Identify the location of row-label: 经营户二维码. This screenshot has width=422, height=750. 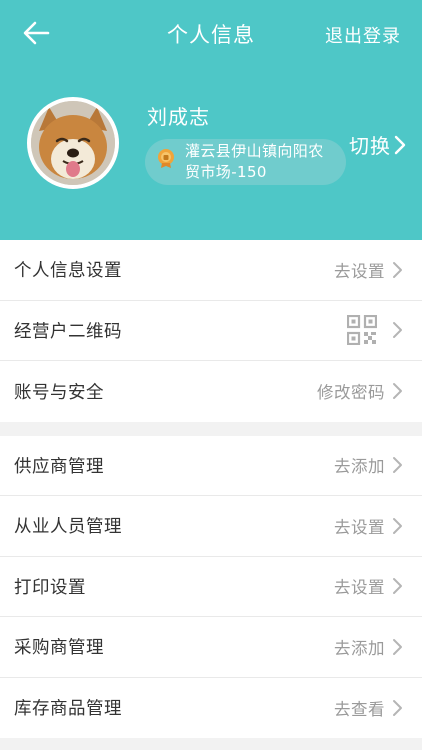
(68, 331).